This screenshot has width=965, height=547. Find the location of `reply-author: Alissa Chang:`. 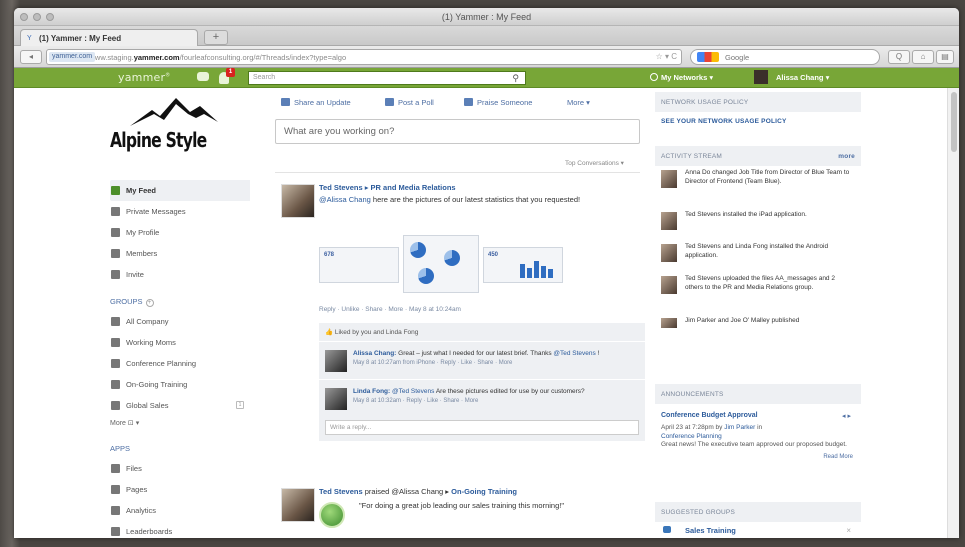

reply-author: Alissa Chang: is located at coordinates (374, 353).